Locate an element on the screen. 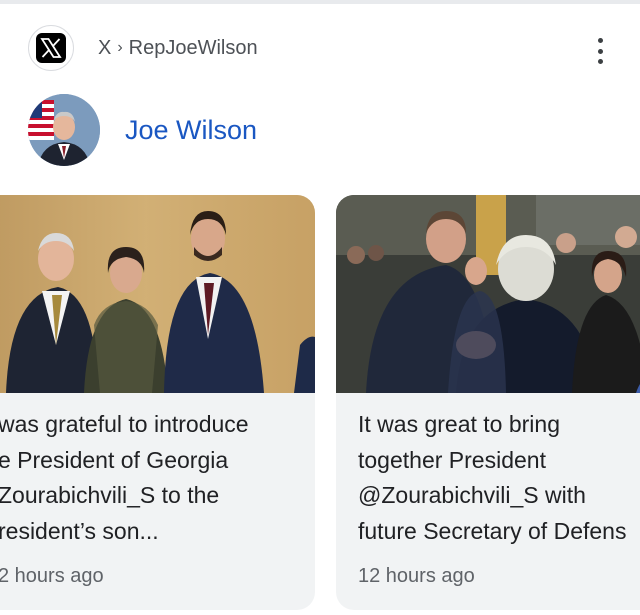 This screenshot has width=640, height=615. source-header: X › RepJoeWilson is located at coordinates (143, 48).